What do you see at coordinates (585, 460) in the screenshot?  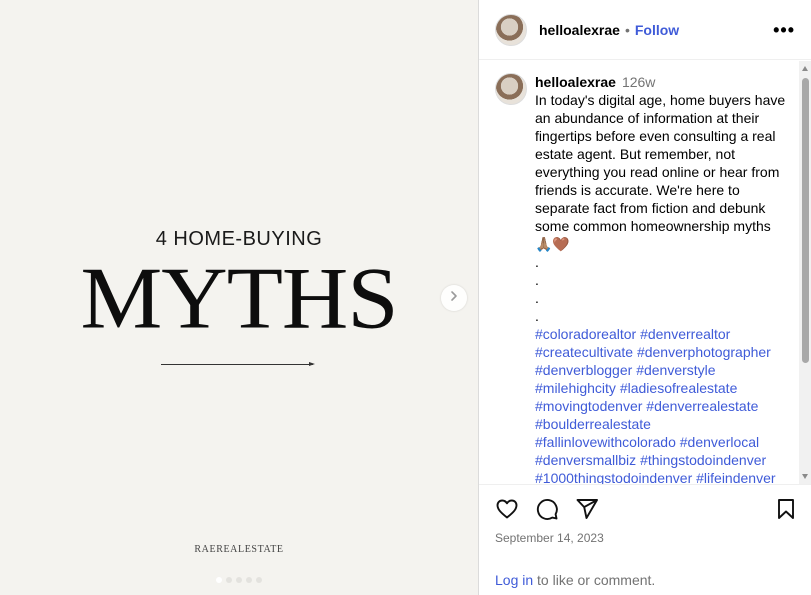 I see `hashtag-link: #denversmallbiz` at bounding box center [585, 460].